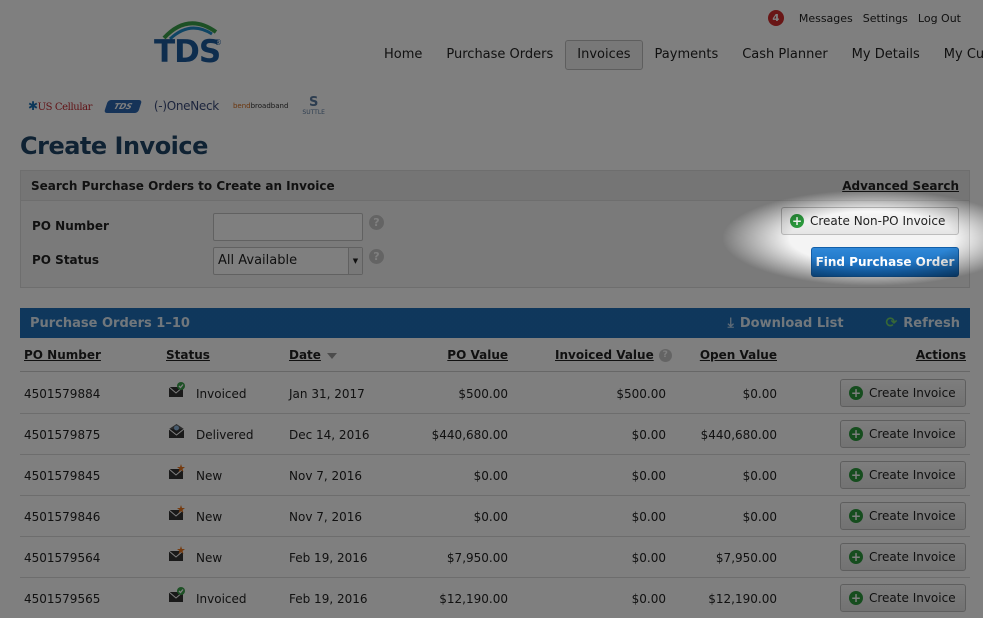  I want to click on purchase-orders-title: Purchase Orders 1–10, so click(110, 323).